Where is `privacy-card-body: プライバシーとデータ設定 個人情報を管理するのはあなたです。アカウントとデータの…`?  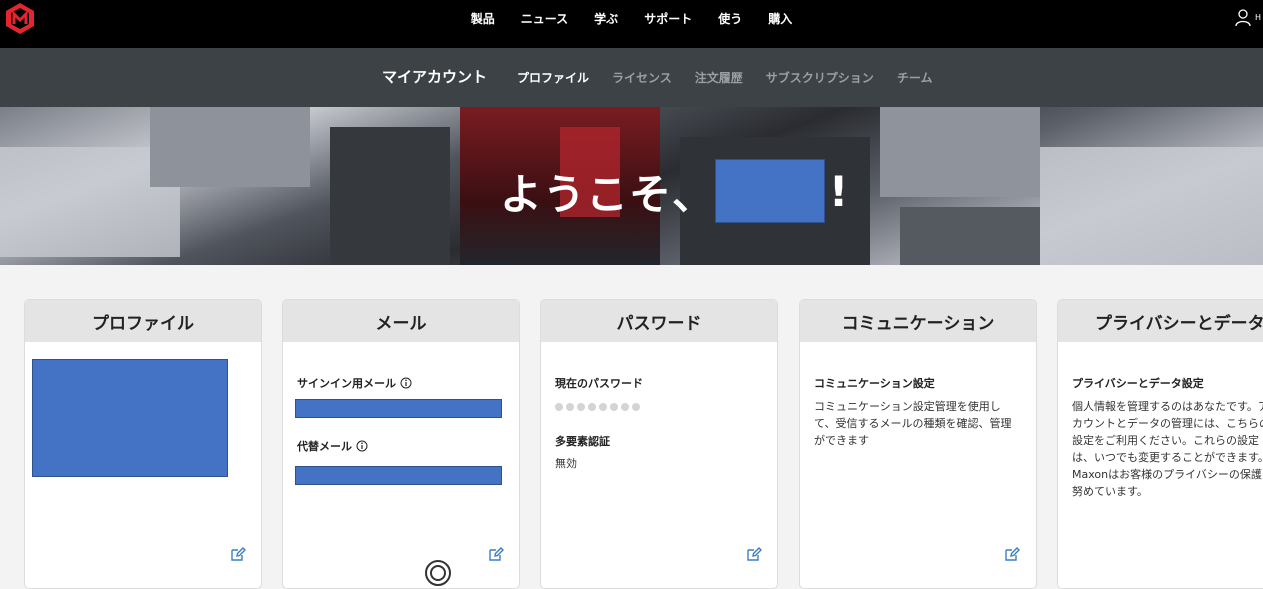 privacy-card-body: プライバシーとデータ設定 個人情報を管理するのはあなたです。アカウントとデータの… is located at coordinates (1160, 437).